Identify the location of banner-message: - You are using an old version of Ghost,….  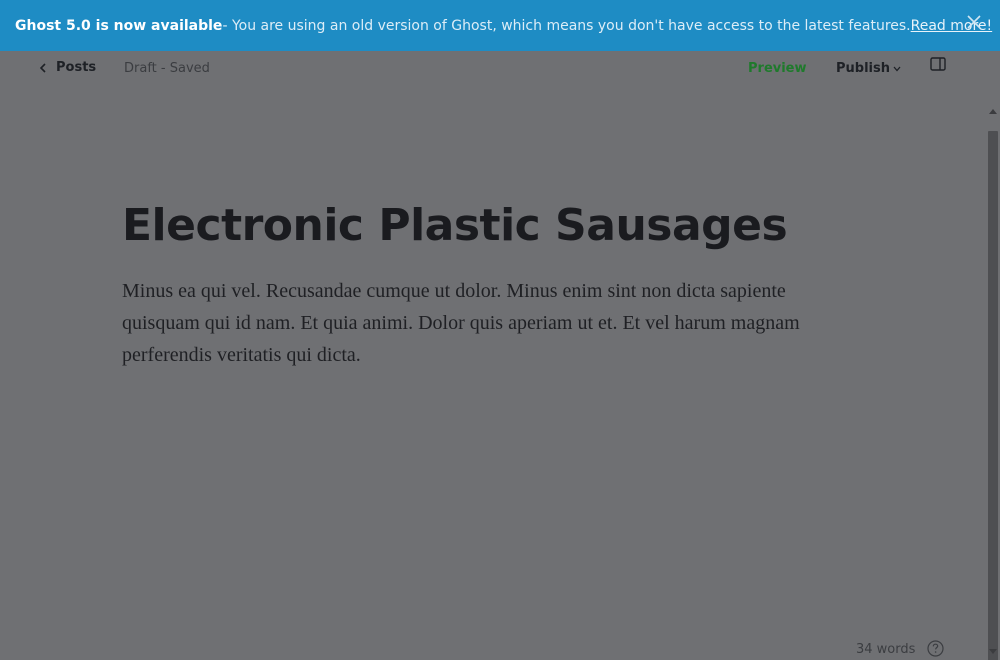
(566, 25).